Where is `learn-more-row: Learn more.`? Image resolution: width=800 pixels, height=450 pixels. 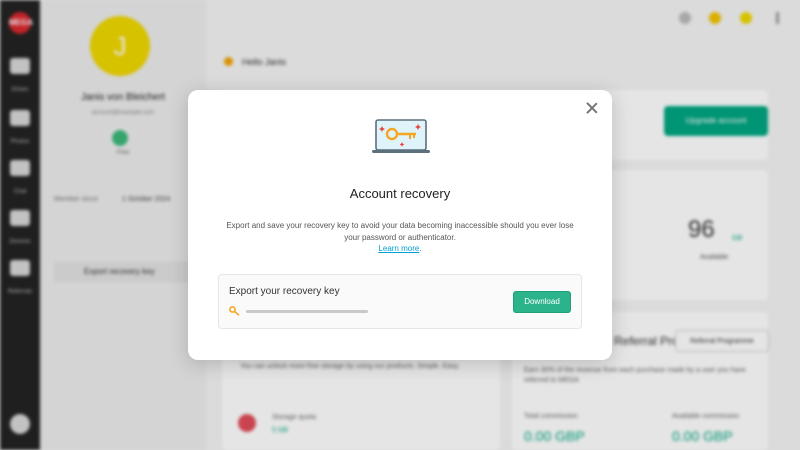
learn-more-row: Learn more. is located at coordinates (400, 248).